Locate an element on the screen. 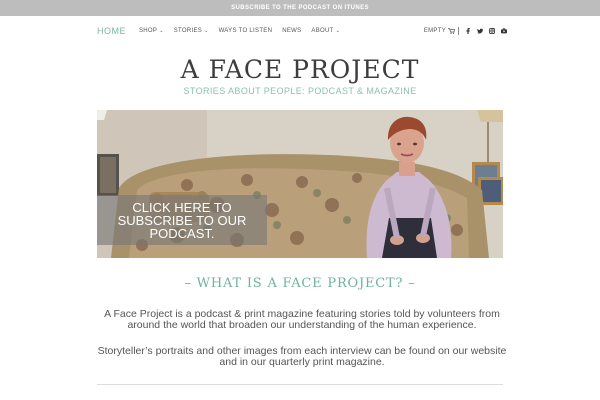  nav-item-ways-to-listen: WAYS TO LISTEN is located at coordinates (246, 31).